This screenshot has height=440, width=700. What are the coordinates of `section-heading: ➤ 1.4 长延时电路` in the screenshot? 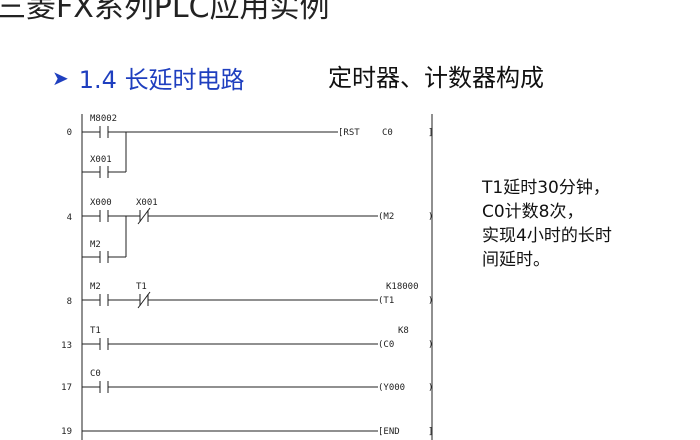 It's located at (148, 77).